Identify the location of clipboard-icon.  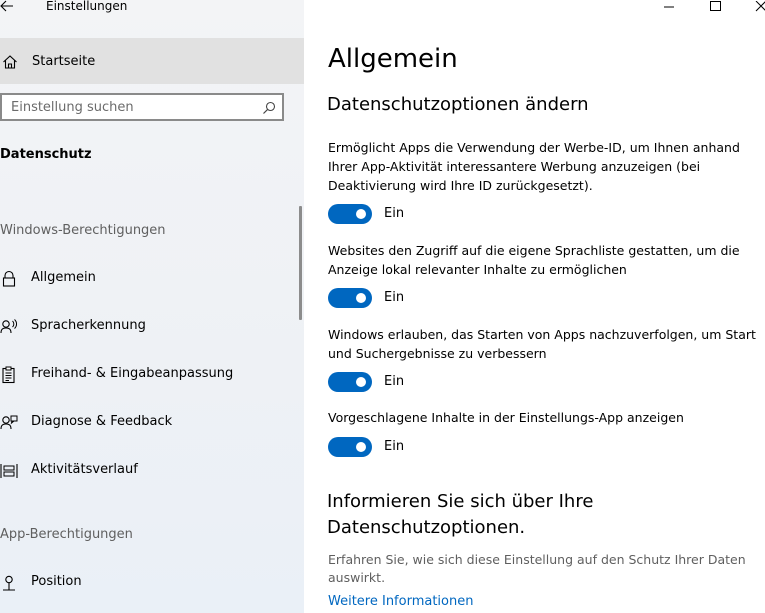
(9, 375).